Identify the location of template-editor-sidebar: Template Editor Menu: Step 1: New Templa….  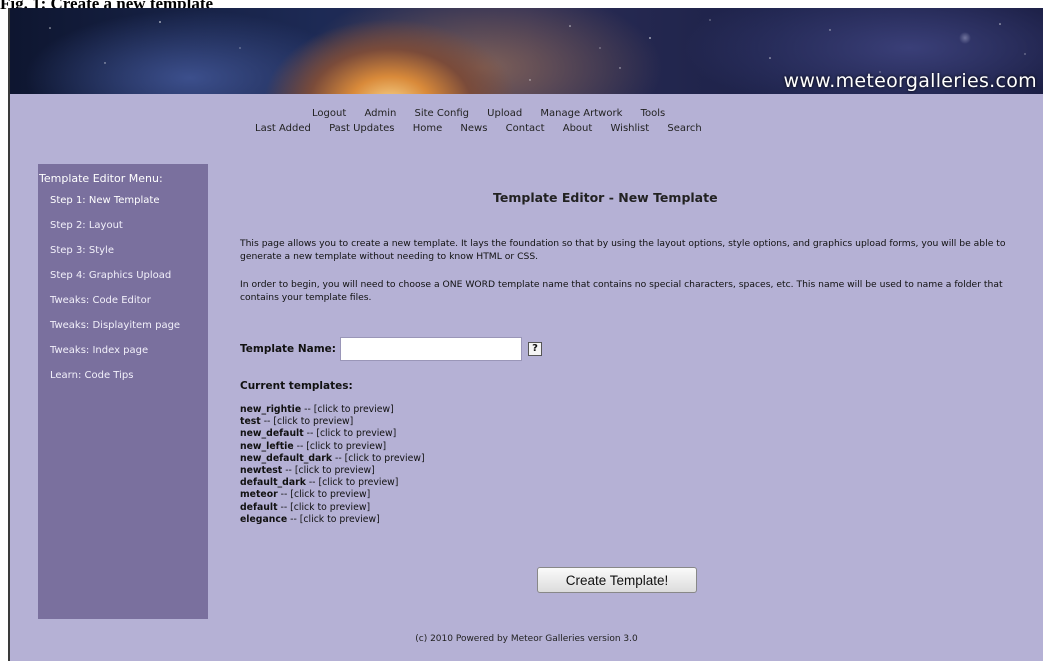
(123, 391).